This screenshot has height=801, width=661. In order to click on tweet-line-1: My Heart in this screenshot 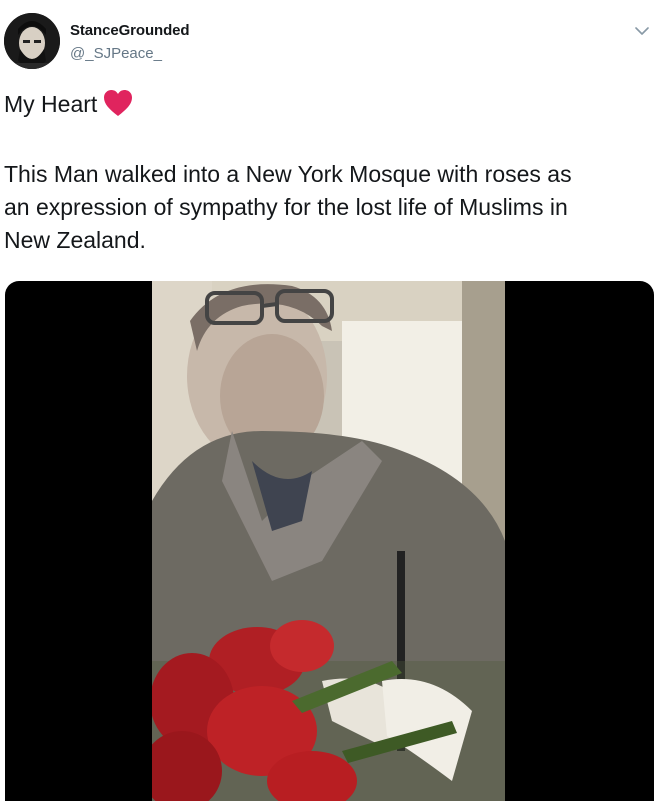, I will do `click(329, 107)`.